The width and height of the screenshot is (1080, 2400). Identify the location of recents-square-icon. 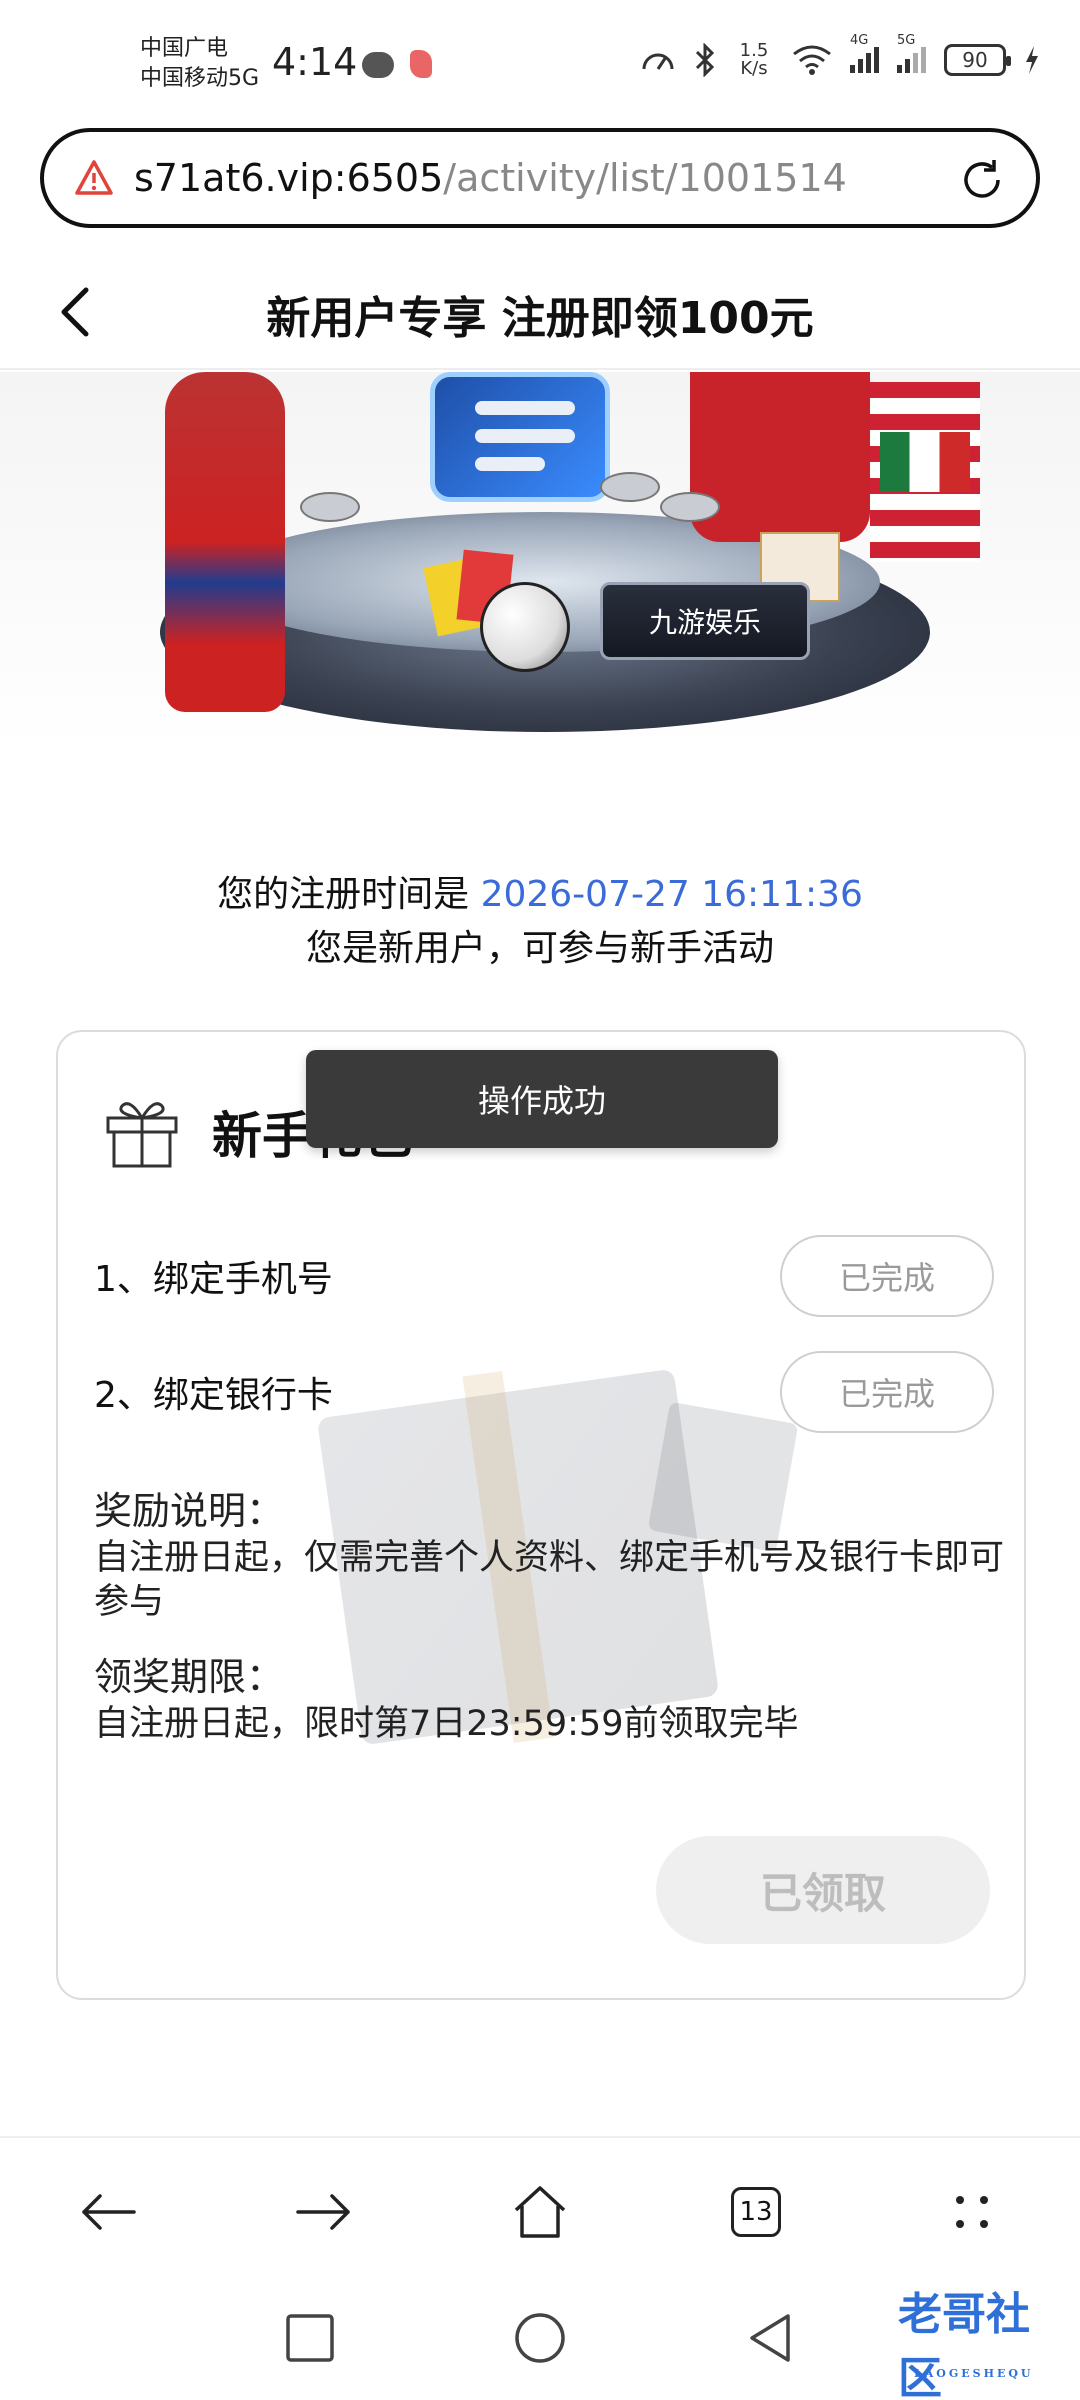
(310, 2338).